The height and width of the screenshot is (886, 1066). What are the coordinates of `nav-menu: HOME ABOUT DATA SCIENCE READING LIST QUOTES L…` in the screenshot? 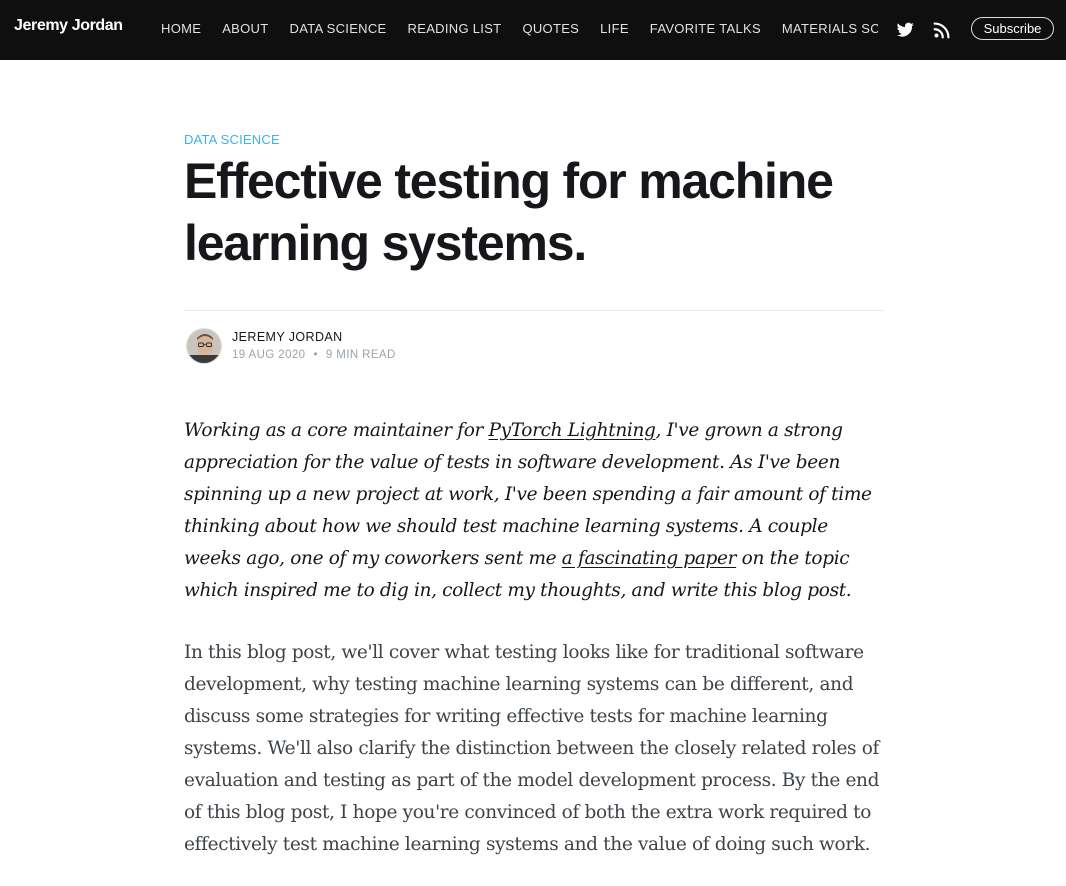 It's located at (519, 30).